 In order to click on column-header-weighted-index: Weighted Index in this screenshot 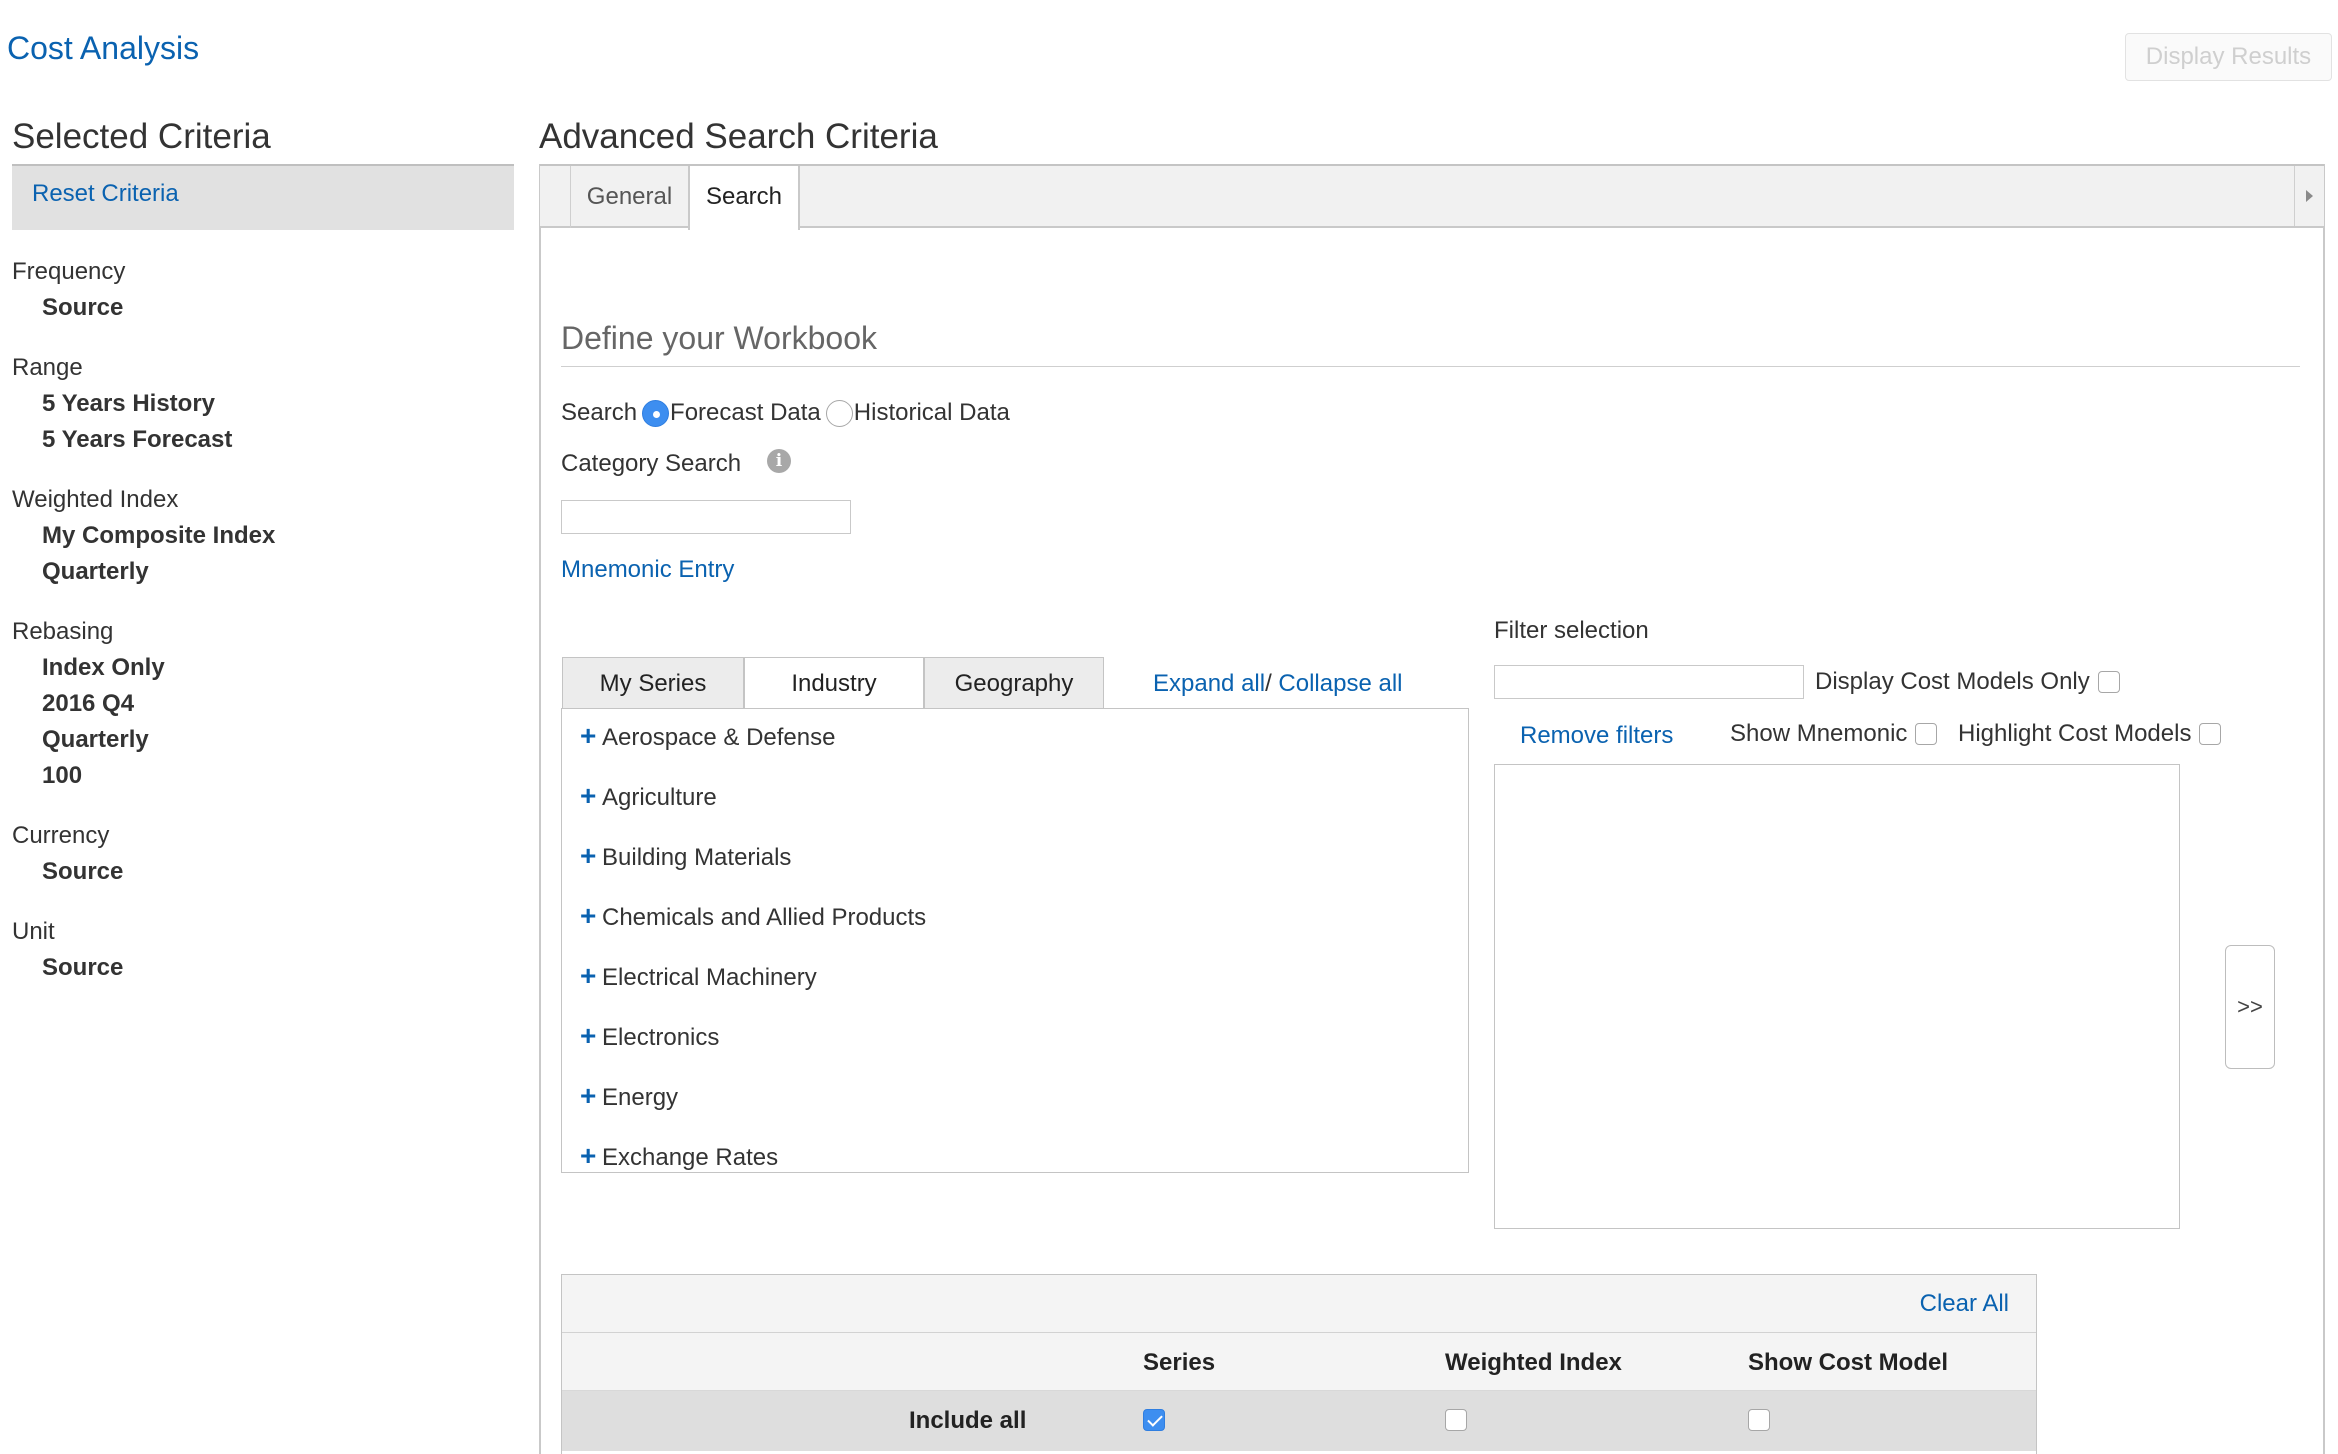, I will do `click(1533, 1362)`.